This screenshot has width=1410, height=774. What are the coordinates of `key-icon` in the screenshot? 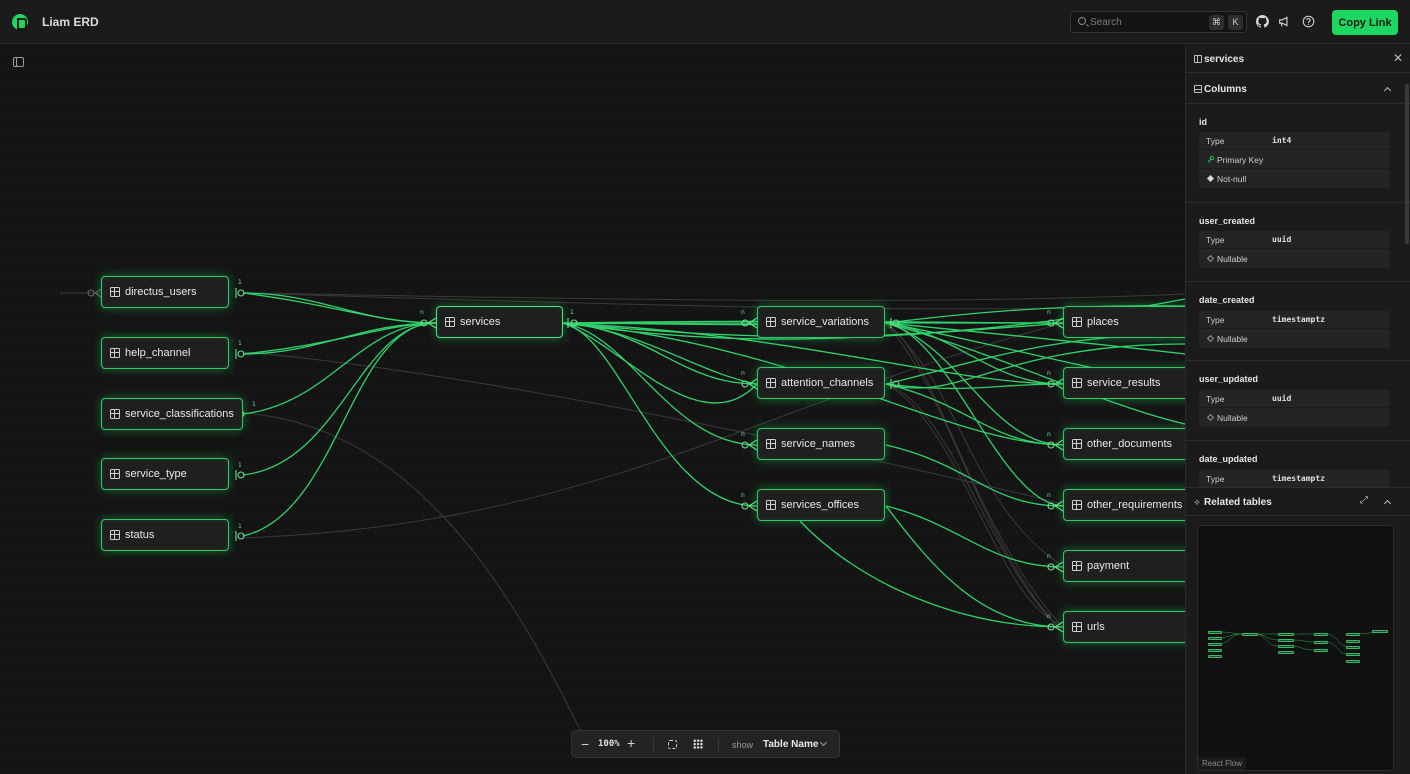 It's located at (1210, 159).